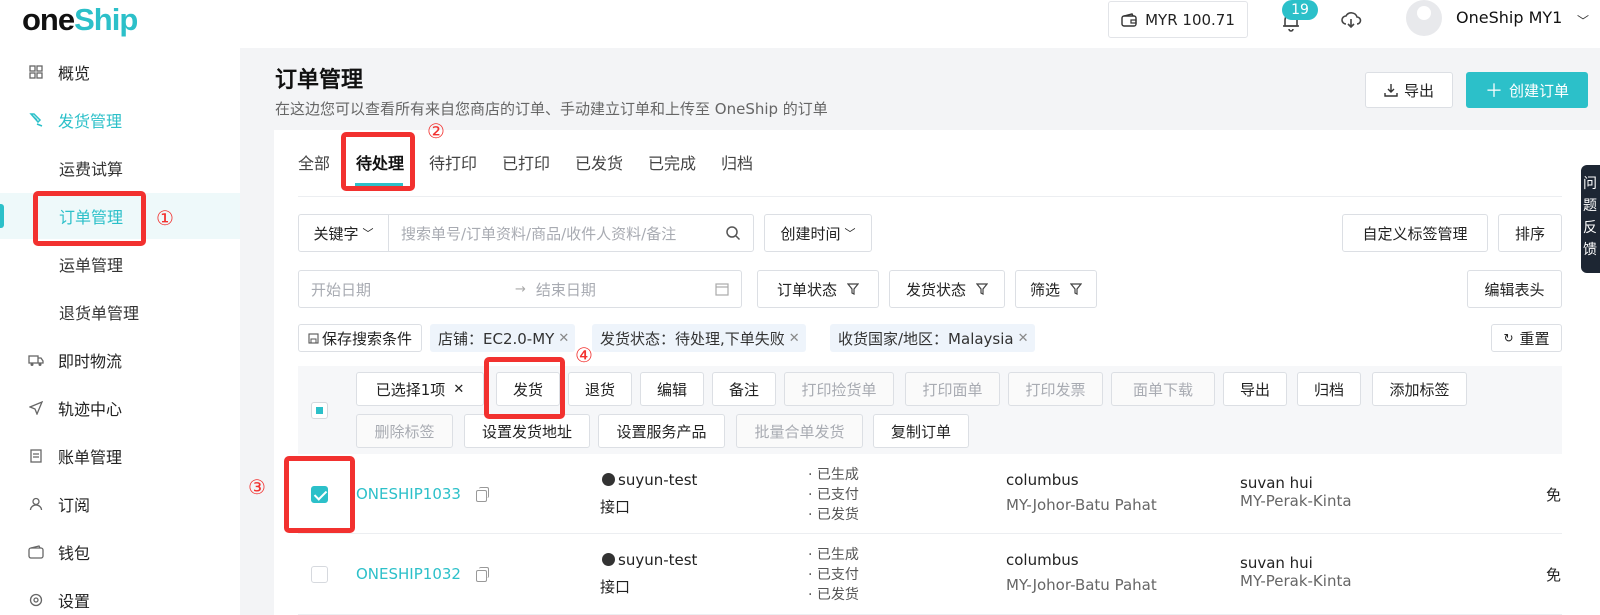 The width and height of the screenshot is (1600, 615). Describe the element at coordinates (120, 552) in the screenshot. I see `sidebar-item-wallet: 钱包` at that location.